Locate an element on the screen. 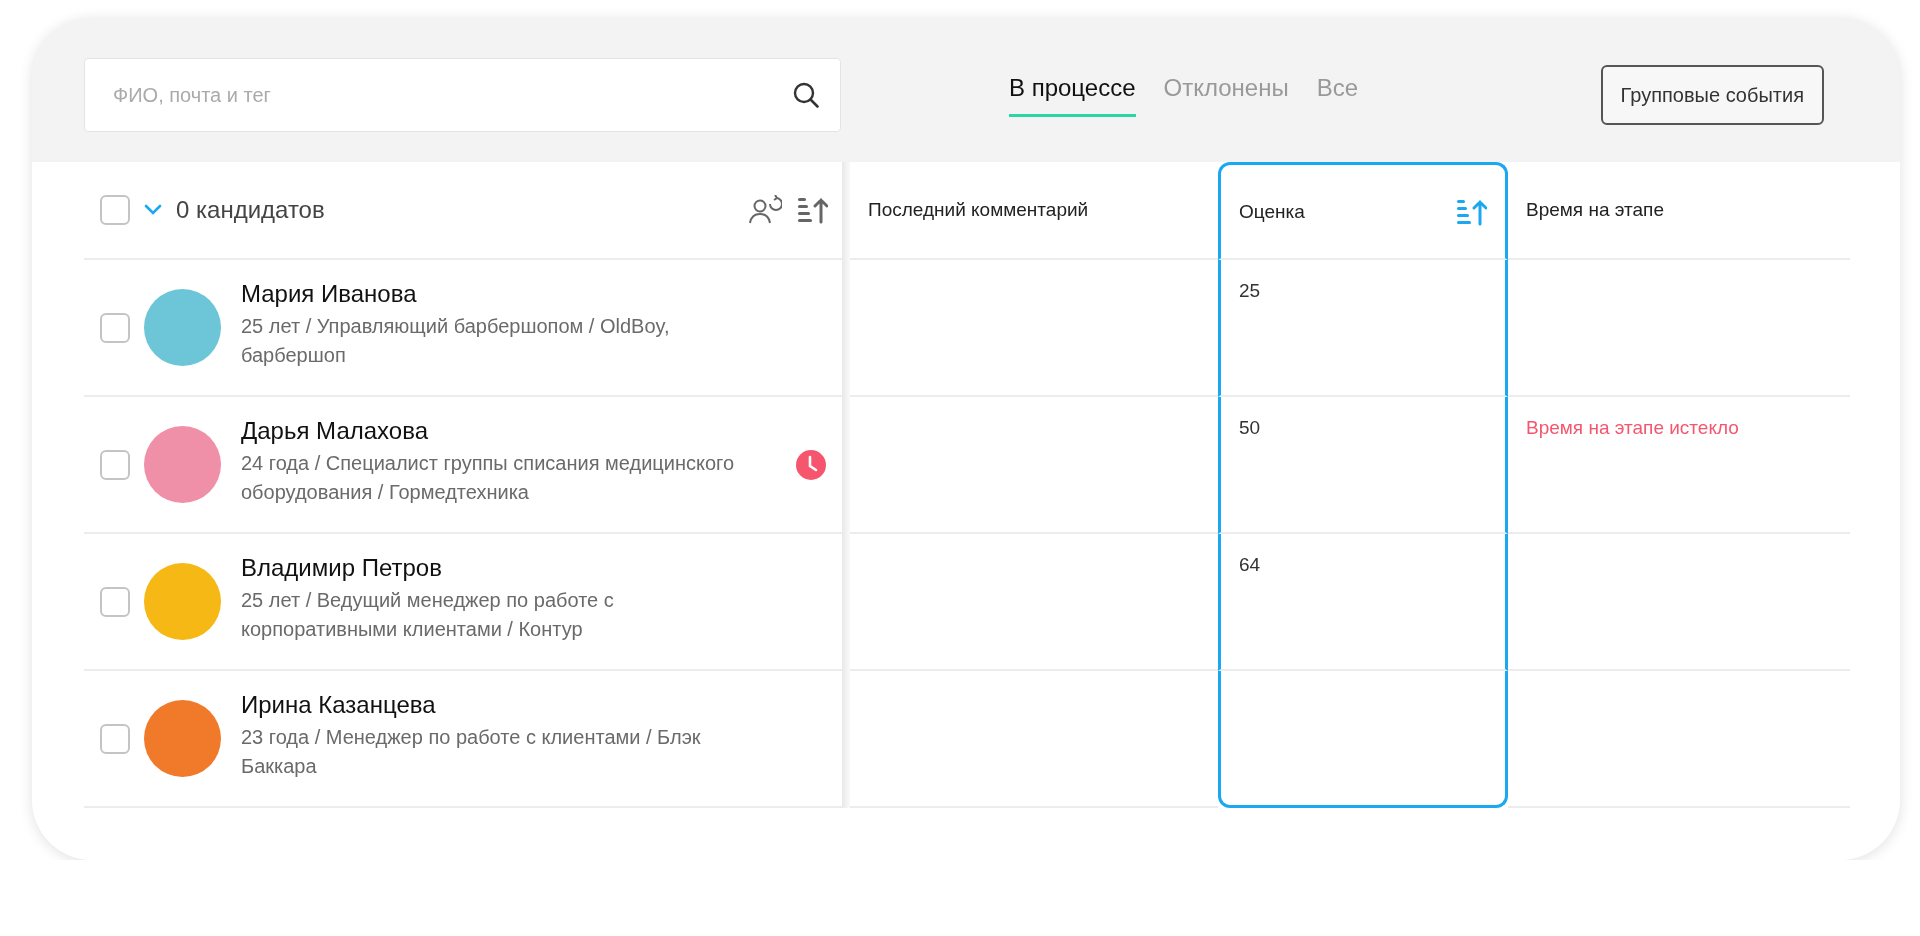  score: 64 is located at coordinates (1250, 564).